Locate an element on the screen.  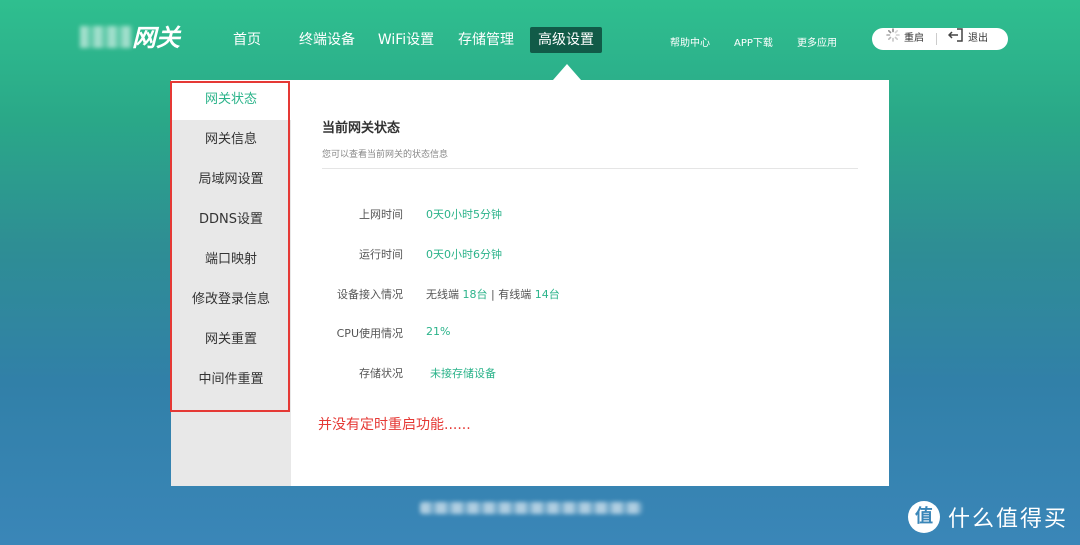
cpu-usage-value: 21% is located at coordinates (438, 331).